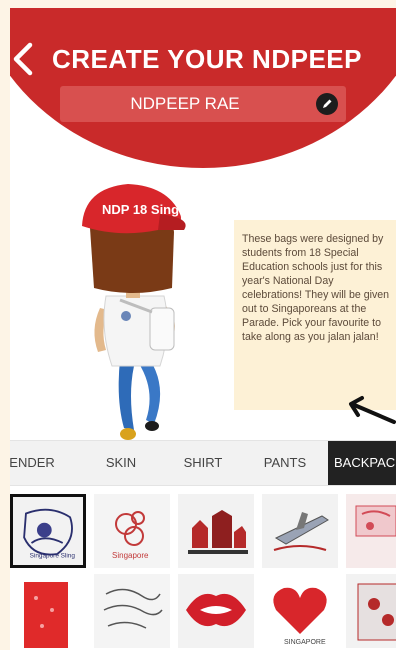  I want to click on bag-caption: SINGAPORE, so click(305, 642).